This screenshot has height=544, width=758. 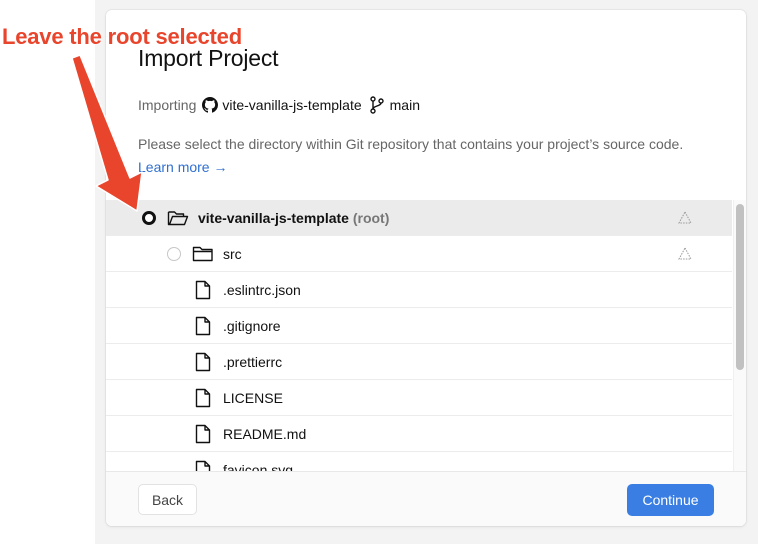 I want to click on tree-row-label: .prettierrc, so click(x=253, y=362).